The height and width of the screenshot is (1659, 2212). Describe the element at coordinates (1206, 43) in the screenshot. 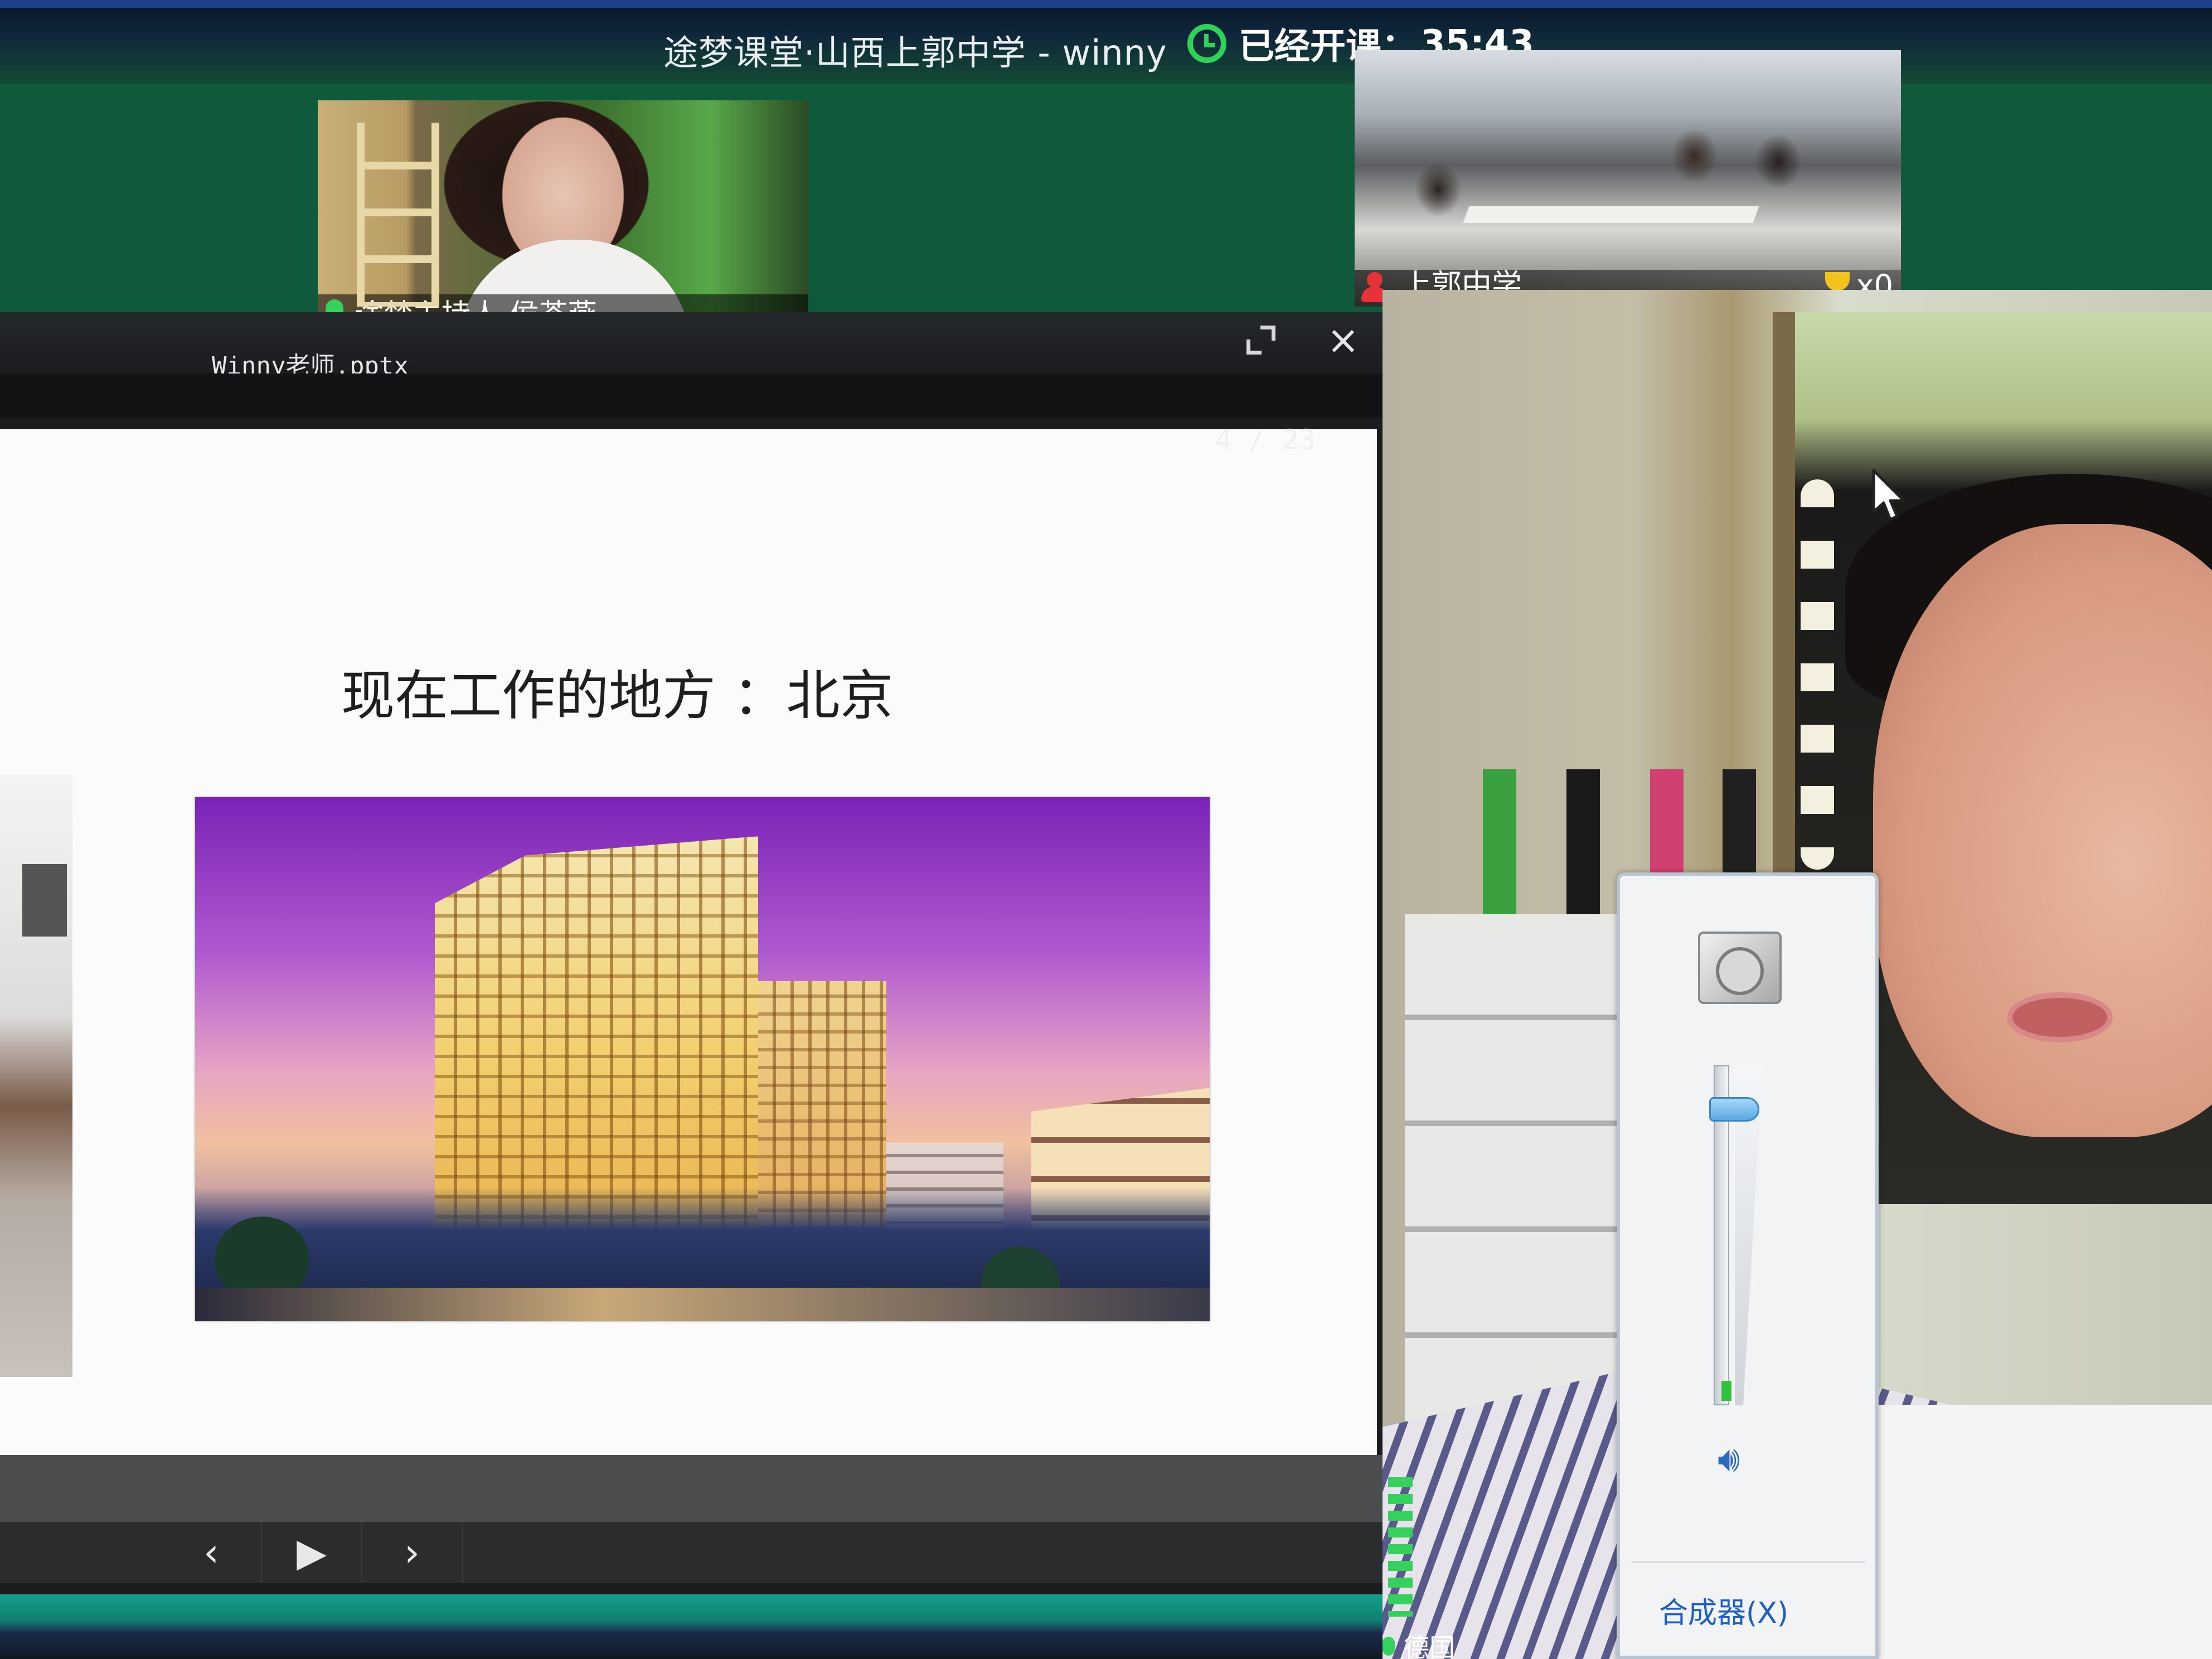

I see `clock-icon` at that location.